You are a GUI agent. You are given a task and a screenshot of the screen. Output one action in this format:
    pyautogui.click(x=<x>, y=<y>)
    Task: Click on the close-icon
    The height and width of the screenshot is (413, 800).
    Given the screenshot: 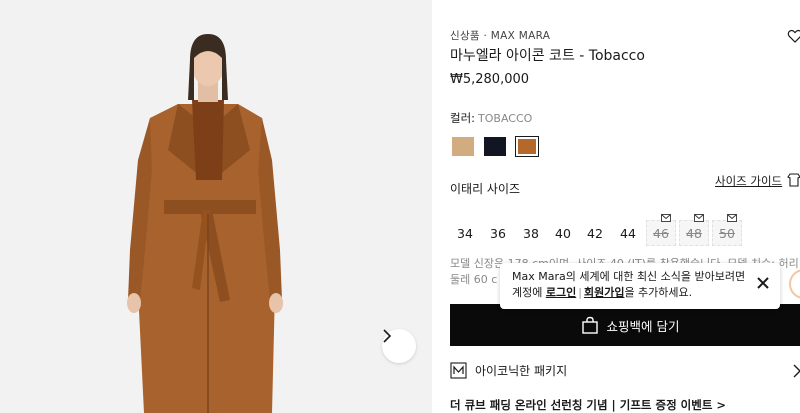 What is the action you would take?
    pyautogui.click(x=763, y=283)
    